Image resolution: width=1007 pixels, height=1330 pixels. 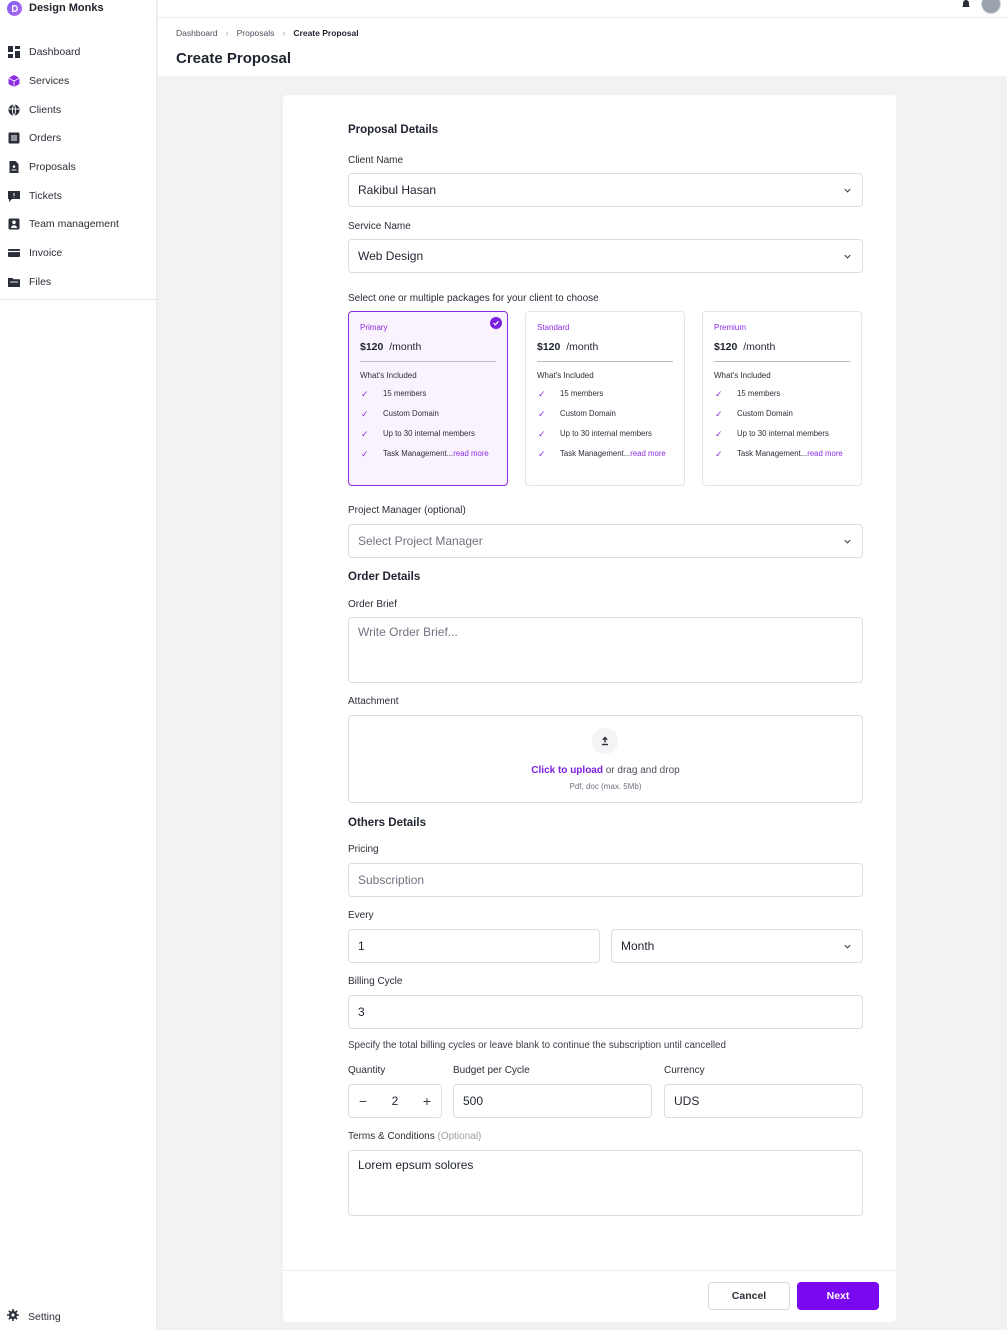 I want to click on sidebar-item-orders: Orders, so click(x=78, y=138).